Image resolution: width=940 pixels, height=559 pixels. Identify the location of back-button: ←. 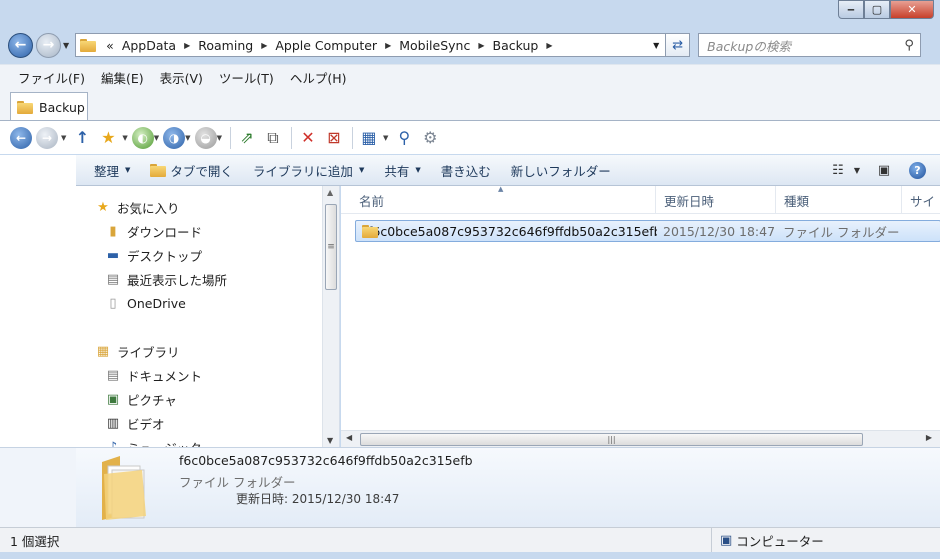
(20, 45).